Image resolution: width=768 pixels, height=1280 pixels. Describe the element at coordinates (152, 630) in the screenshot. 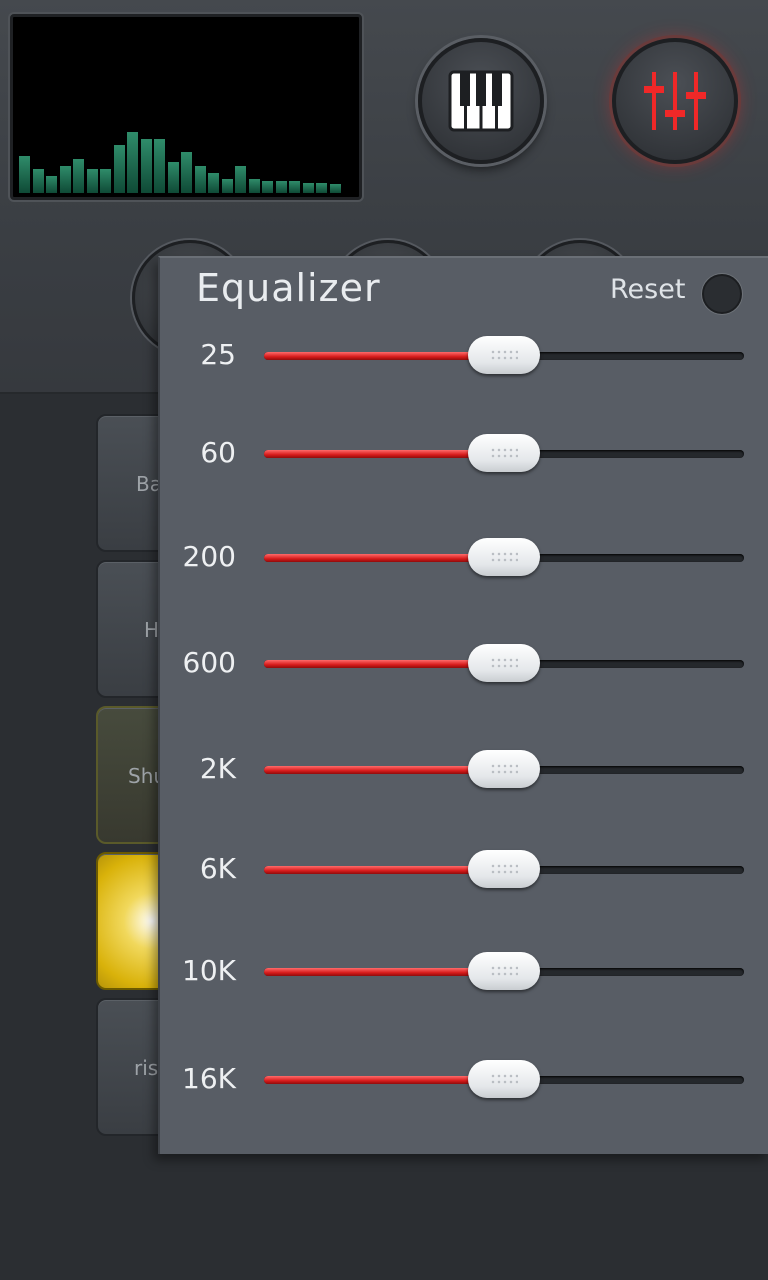

I see `pad-label: H` at that location.